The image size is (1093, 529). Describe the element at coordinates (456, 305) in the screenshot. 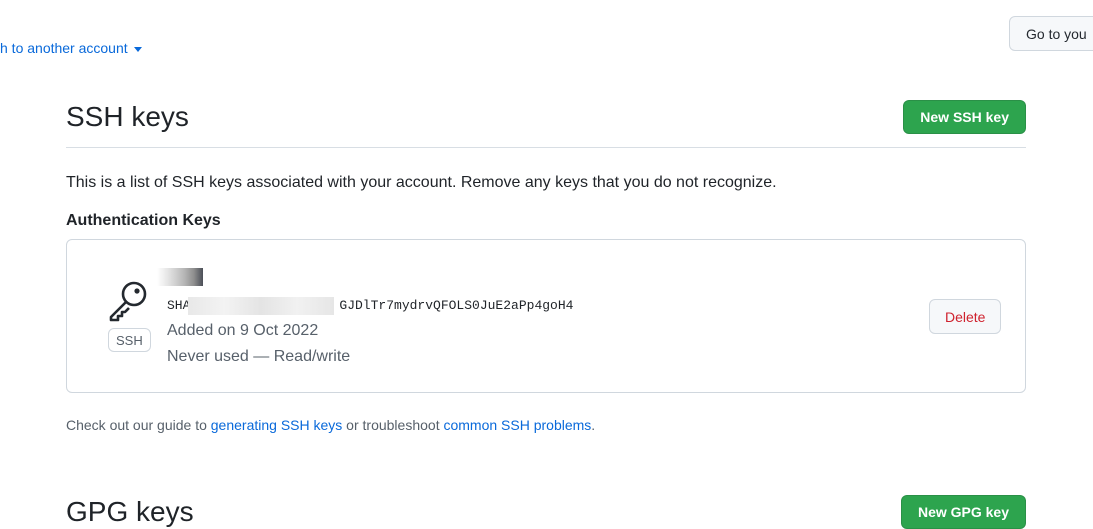

I see `fingerprint-visible: GJDlTr7mydrvQFOLS0JuE2aPp4goH4` at that location.